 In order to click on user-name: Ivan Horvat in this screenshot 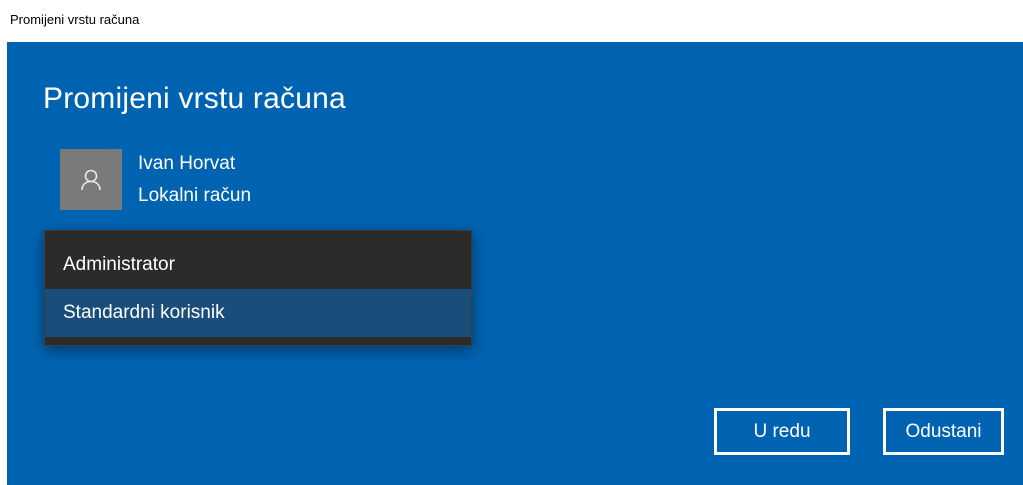, I will do `click(187, 163)`.